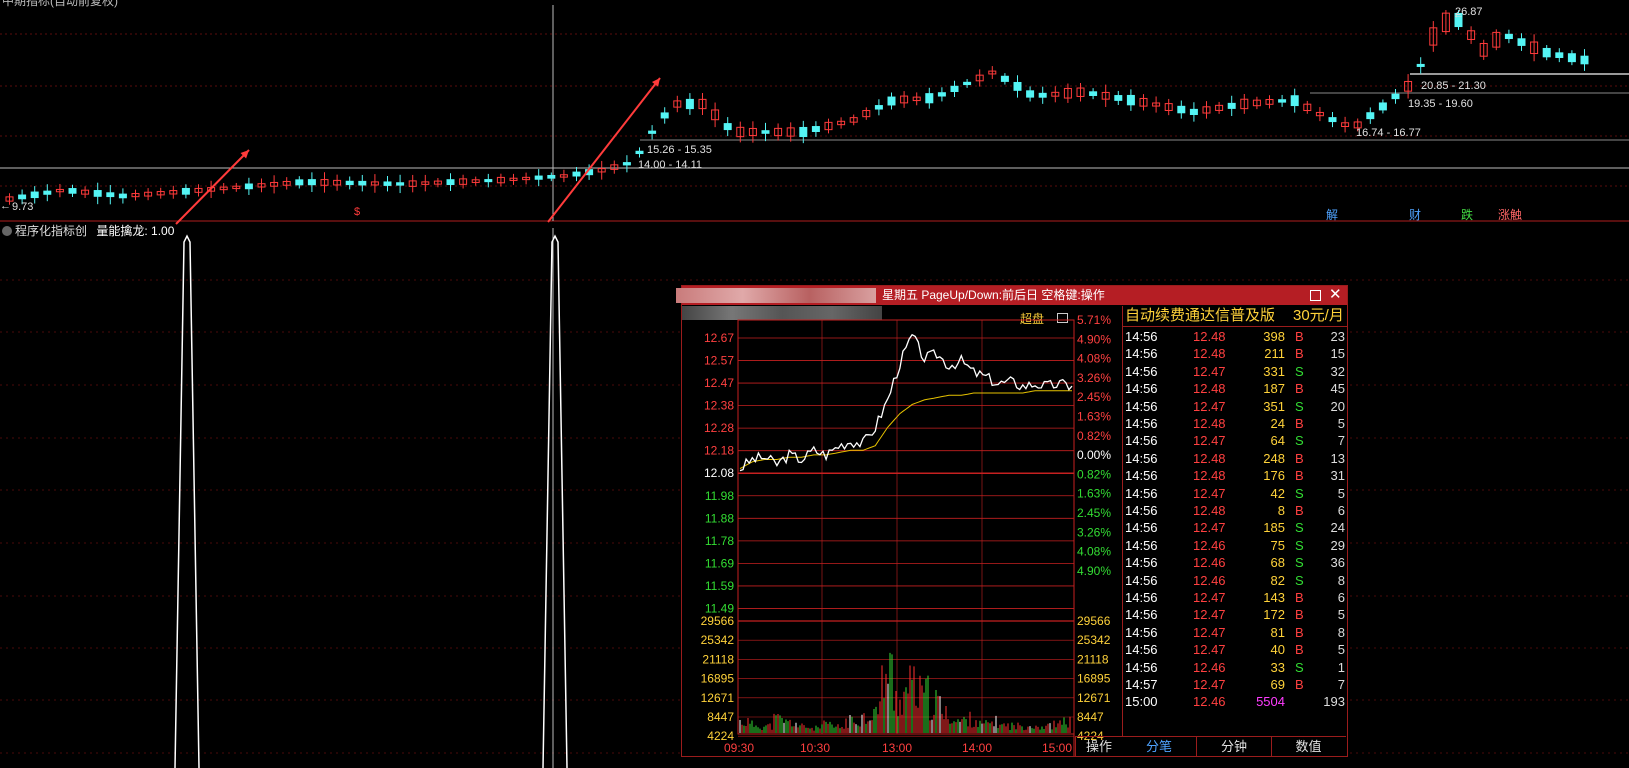 The height and width of the screenshot is (768, 1629). What do you see at coordinates (1277, 545) in the screenshot?
I see `tick-volume: 75` at bounding box center [1277, 545].